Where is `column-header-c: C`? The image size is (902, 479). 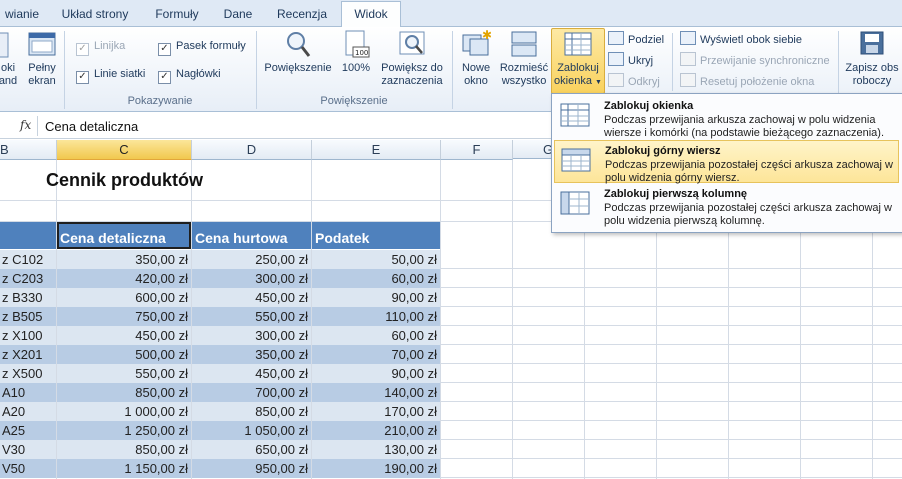 column-header-c: C is located at coordinates (124, 150).